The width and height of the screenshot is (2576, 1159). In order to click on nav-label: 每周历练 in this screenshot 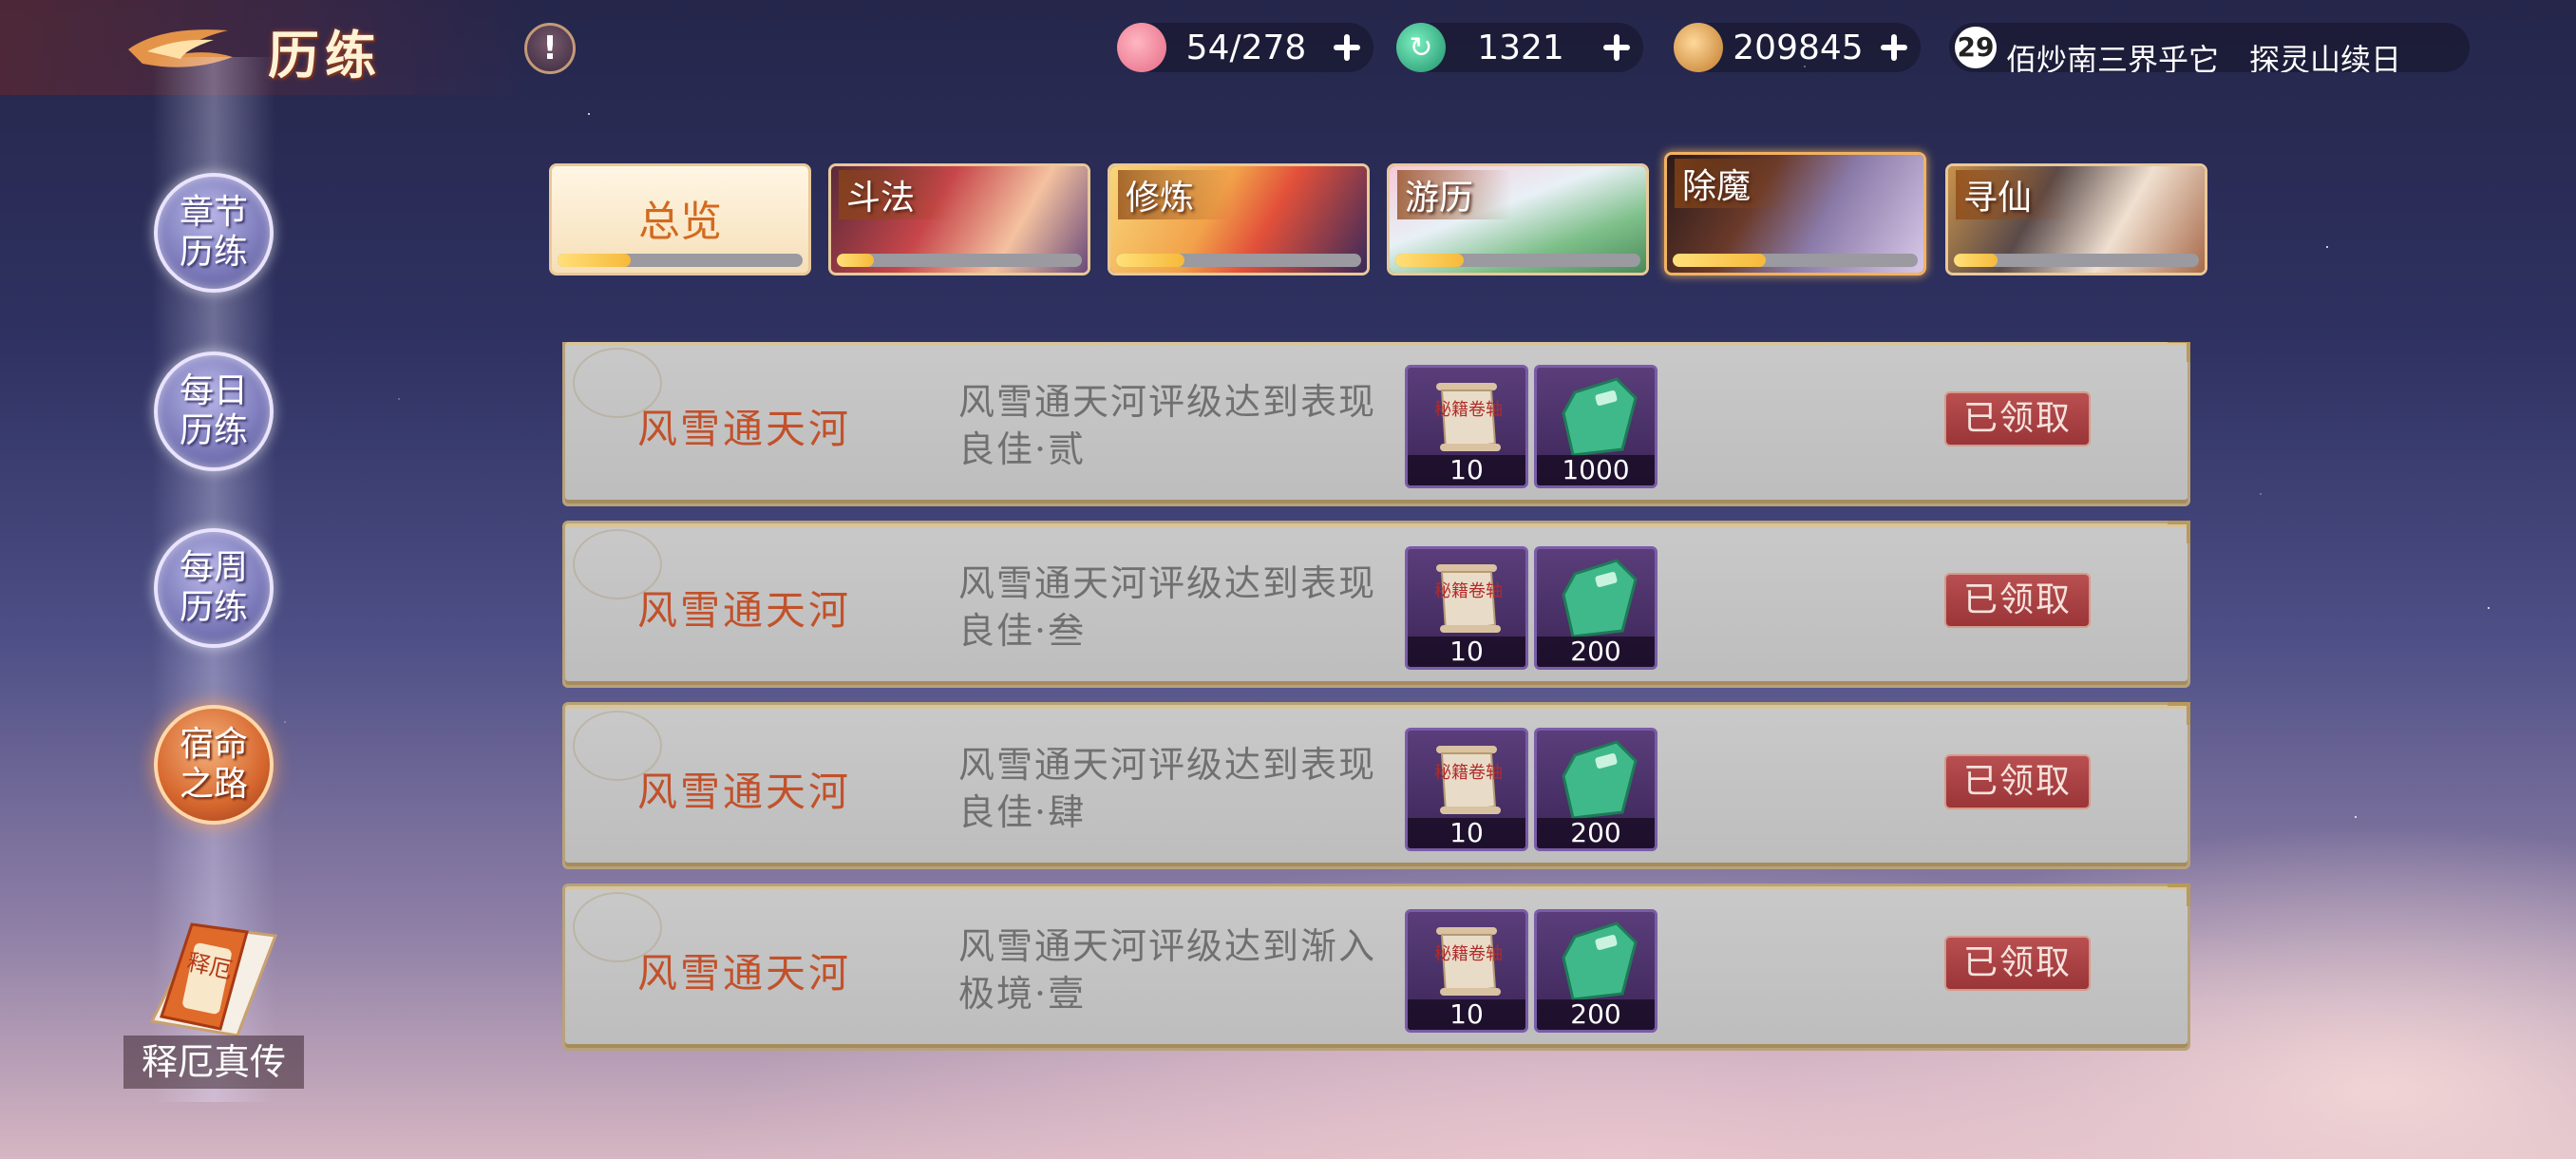, I will do `click(213, 587)`.